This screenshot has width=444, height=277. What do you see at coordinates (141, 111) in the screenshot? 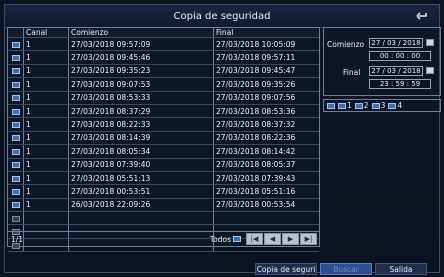
I see `cell-comienzo: 27/03/2018 08:37:29` at bounding box center [141, 111].